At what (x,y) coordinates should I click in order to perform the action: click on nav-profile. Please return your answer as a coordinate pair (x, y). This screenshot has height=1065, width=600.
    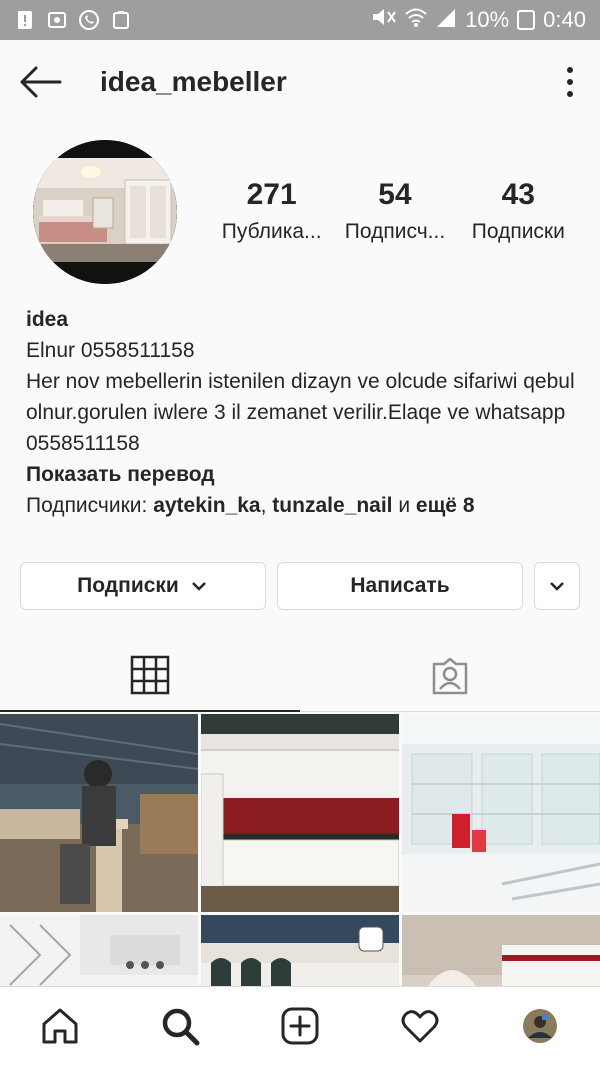
    Looking at the image, I should click on (540, 1026).